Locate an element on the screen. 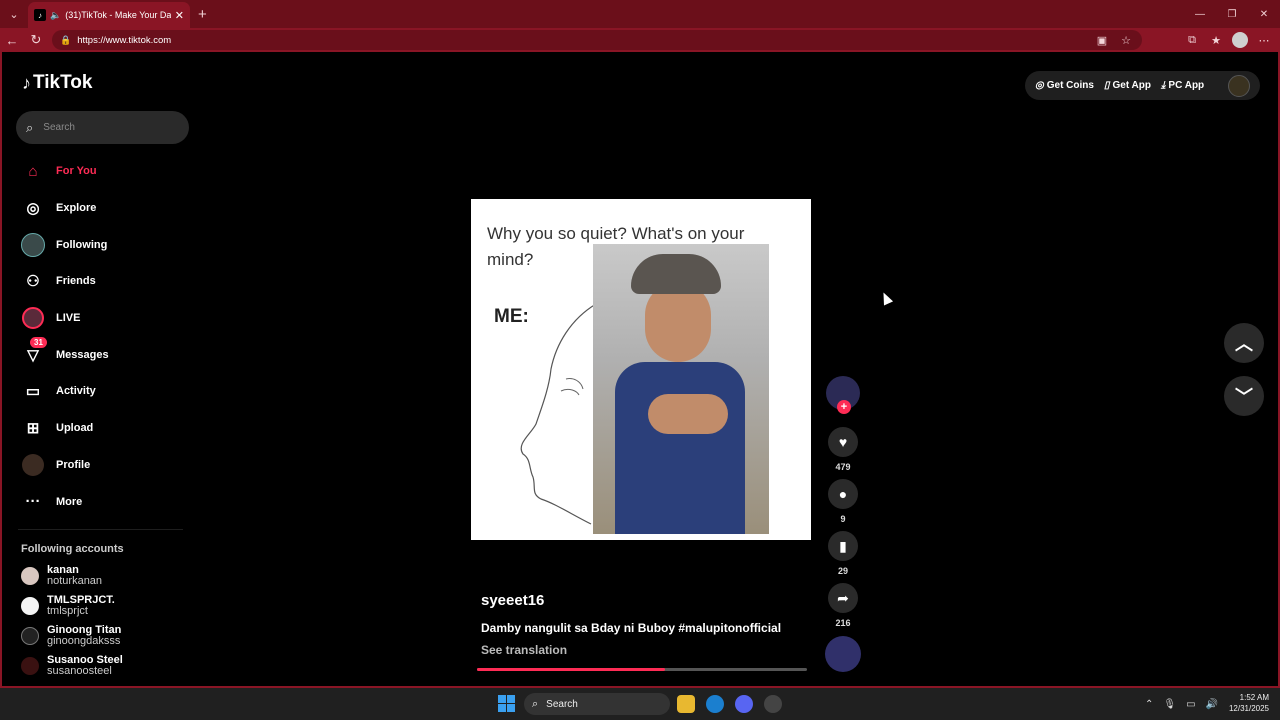 The image size is (1280, 720). see-translation-link: See translation is located at coordinates (524, 650).